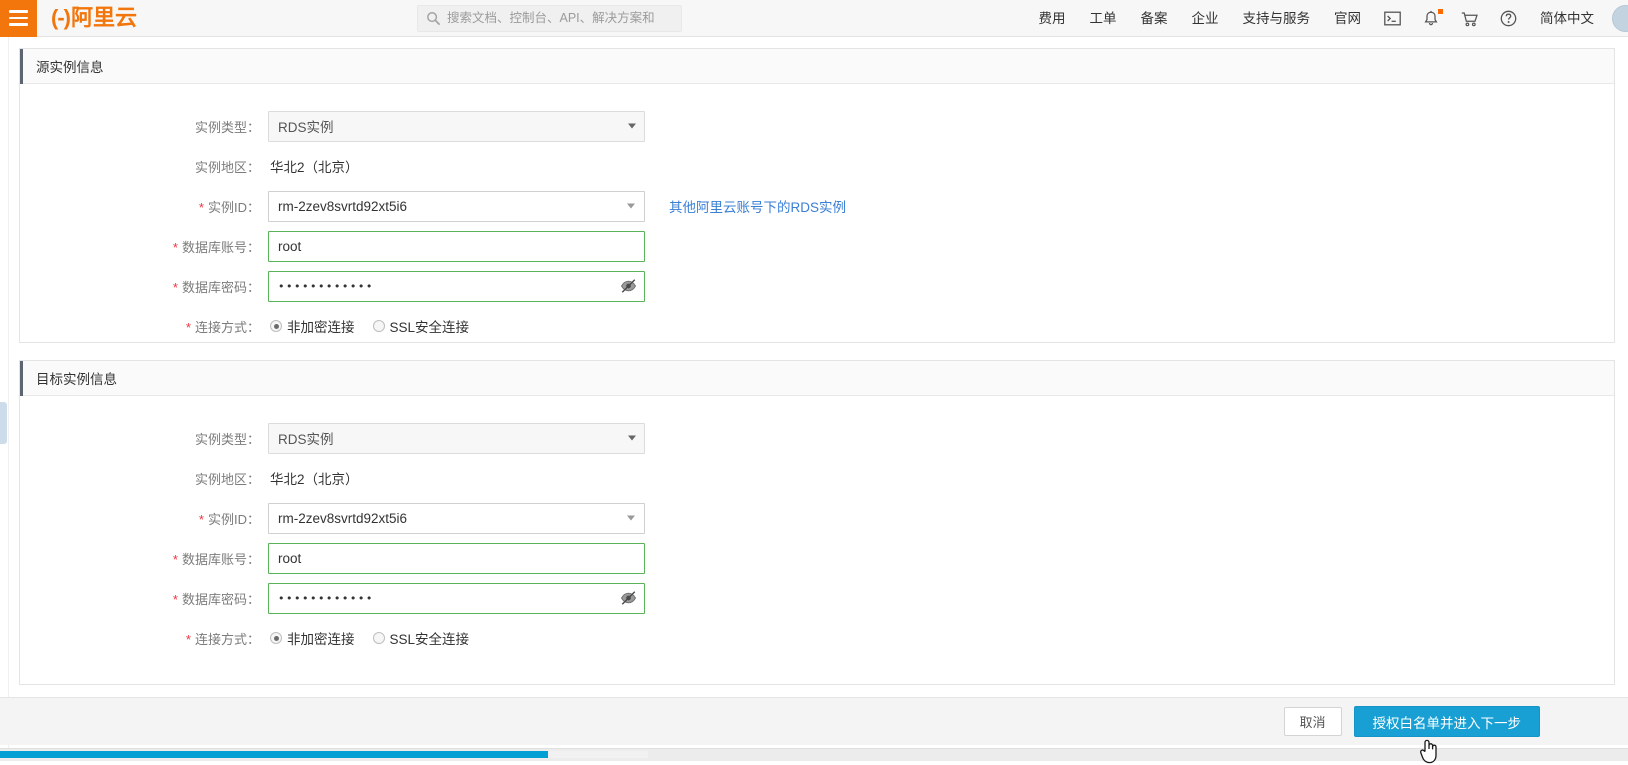  I want to click on source-region-row: 实例地区： 华北2（北京）, so click(817, 166).